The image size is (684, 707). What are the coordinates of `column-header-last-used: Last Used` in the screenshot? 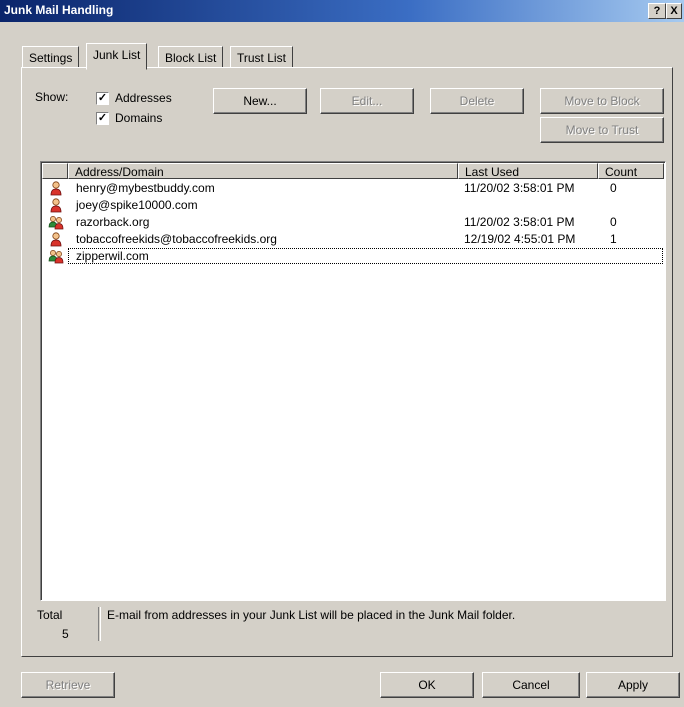 It's located at (528, 171).